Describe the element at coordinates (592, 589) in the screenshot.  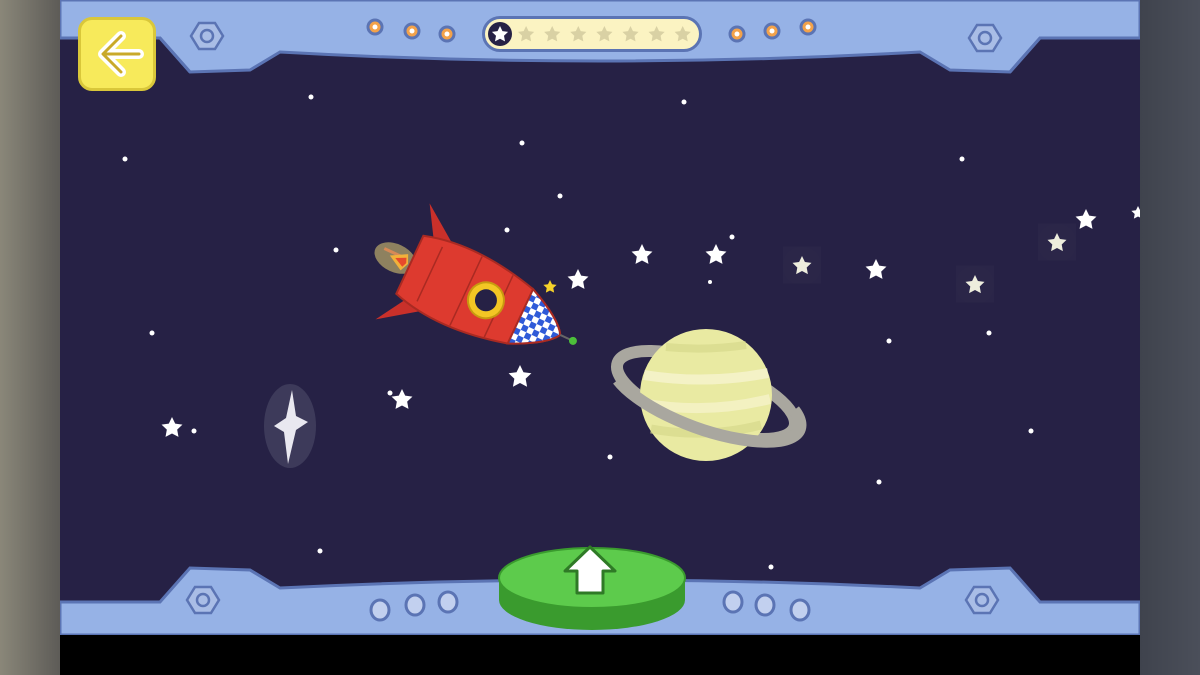
I see `launch-button` at that location.